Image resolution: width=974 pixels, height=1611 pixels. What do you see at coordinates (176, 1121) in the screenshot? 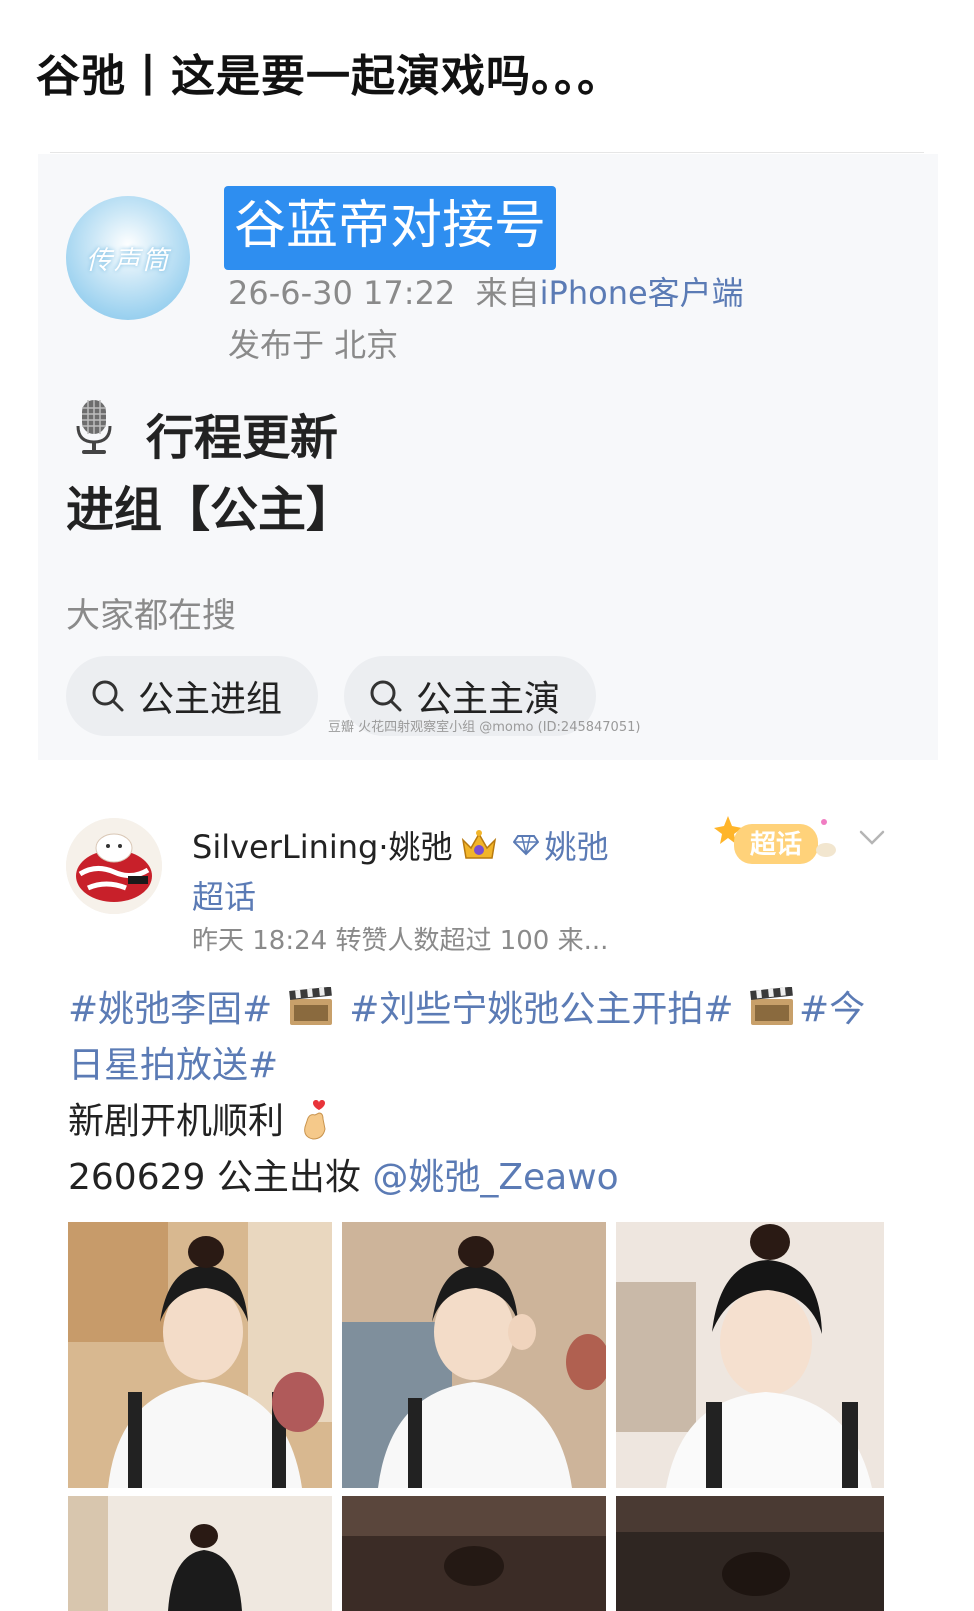
I see `post-text-line: 新剧开机顺利` at bounding box center [176, 1121].